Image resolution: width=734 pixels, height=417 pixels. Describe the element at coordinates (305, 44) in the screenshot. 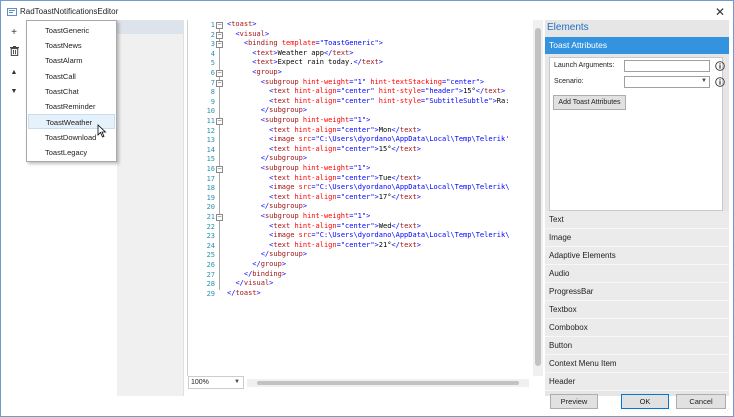

I see `code-line: <binding template="ToastGeneric">` at that location.